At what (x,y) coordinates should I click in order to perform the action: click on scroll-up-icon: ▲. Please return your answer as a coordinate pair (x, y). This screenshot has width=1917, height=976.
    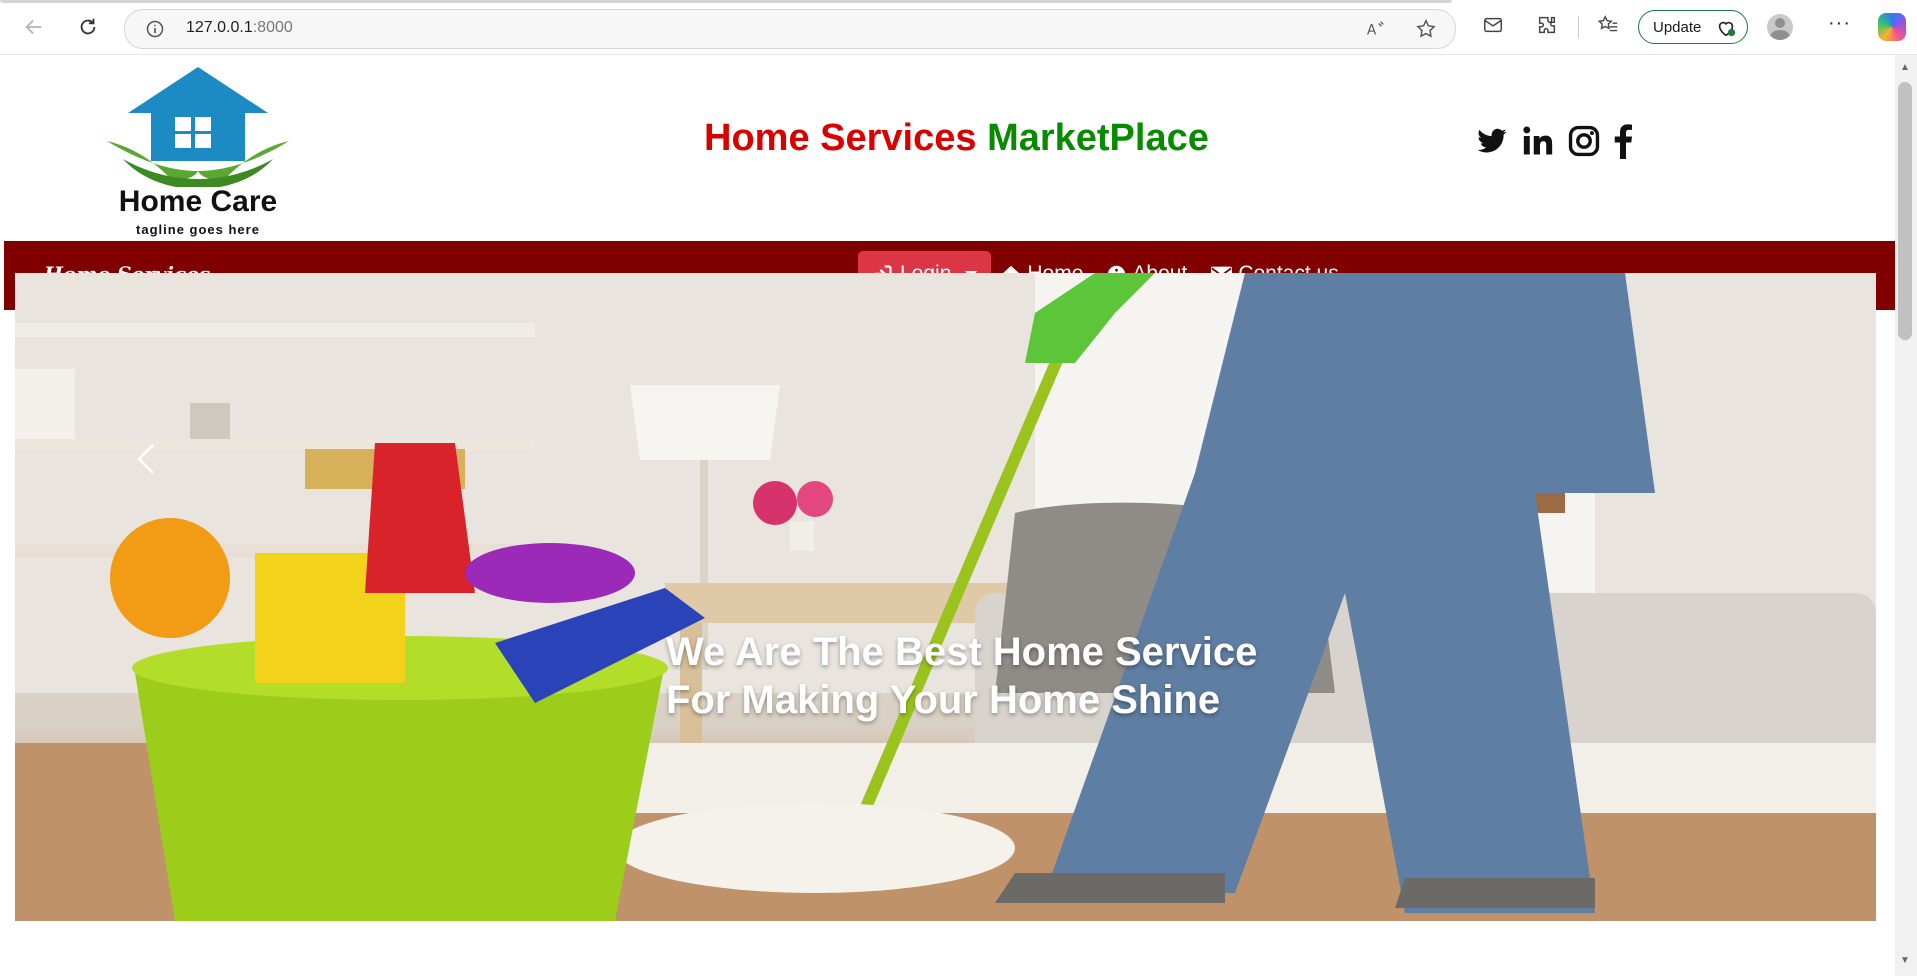
    Looking at the image, I should click on (1905, 67).